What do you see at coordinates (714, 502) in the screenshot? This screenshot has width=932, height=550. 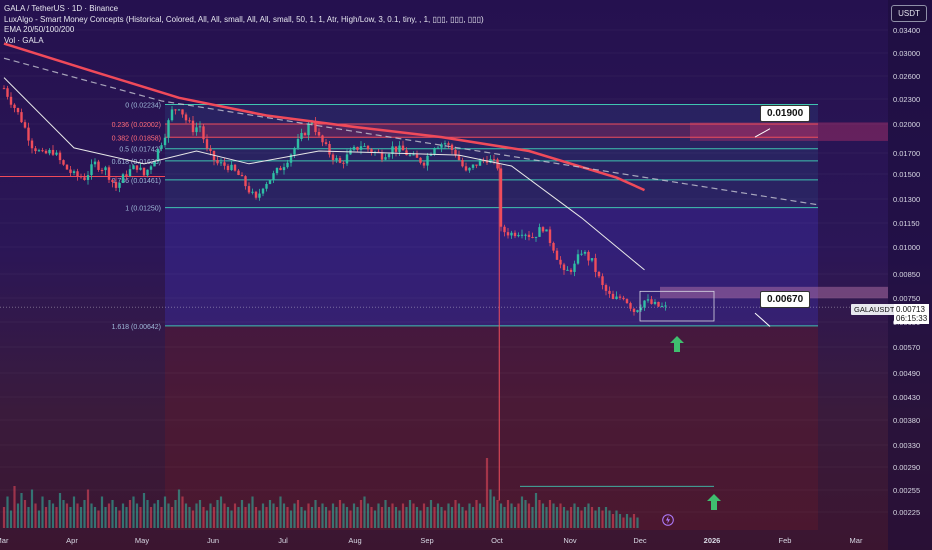 I see `up-arrow-icon` at bounding box center [714, 502].